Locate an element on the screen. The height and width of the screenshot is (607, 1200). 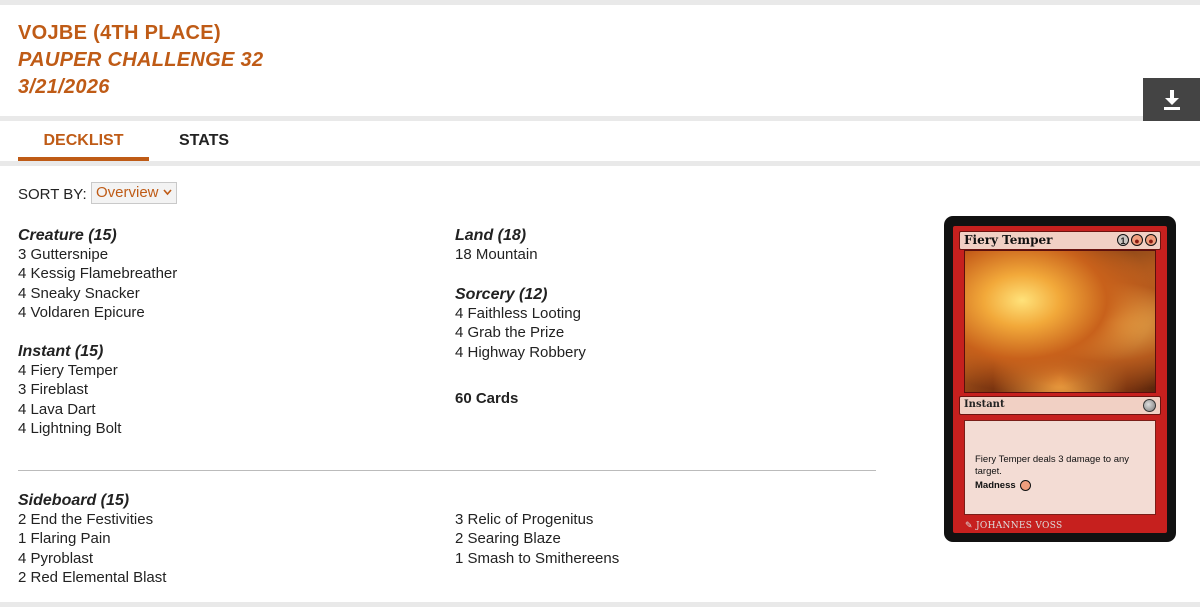
set-symbol-icon is located at coordinates (1149, 405).